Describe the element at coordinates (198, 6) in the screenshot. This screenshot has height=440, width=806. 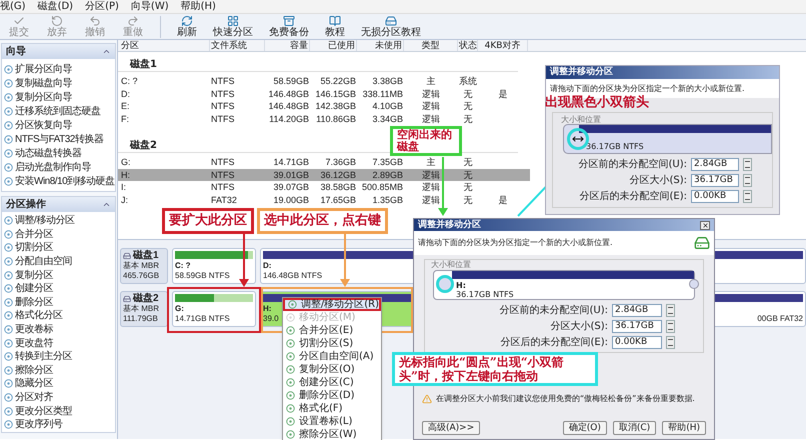
I see `menu-item: 帮助(H)` at that location.